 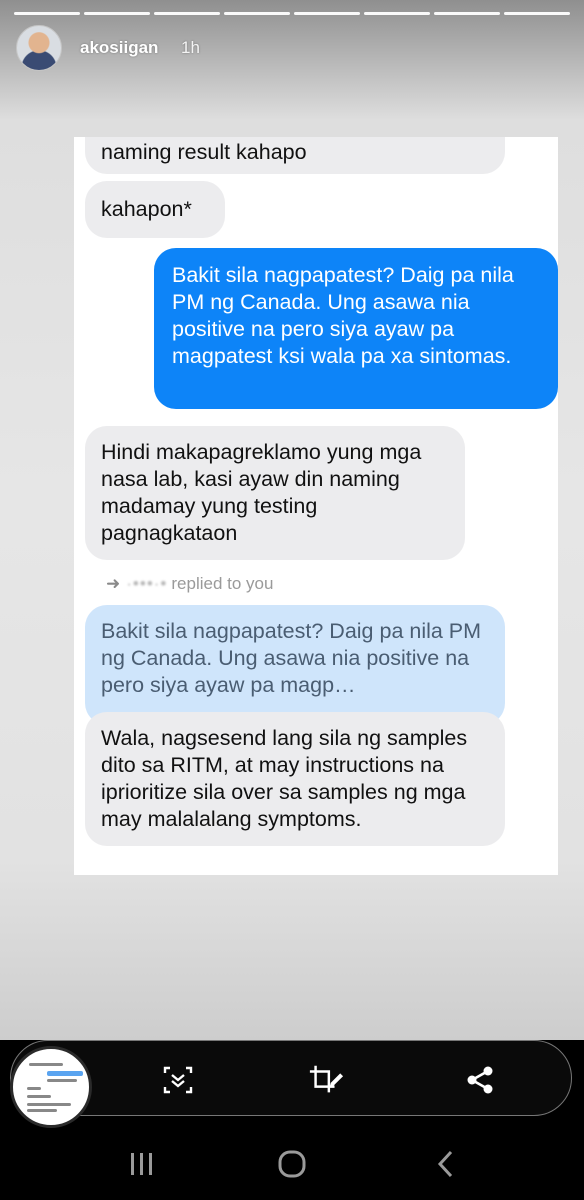 What do you see at coordinates (147, 583) in the screenshot?
I see `blurred-name: ·•••·•` at bounding box center [147, 583].